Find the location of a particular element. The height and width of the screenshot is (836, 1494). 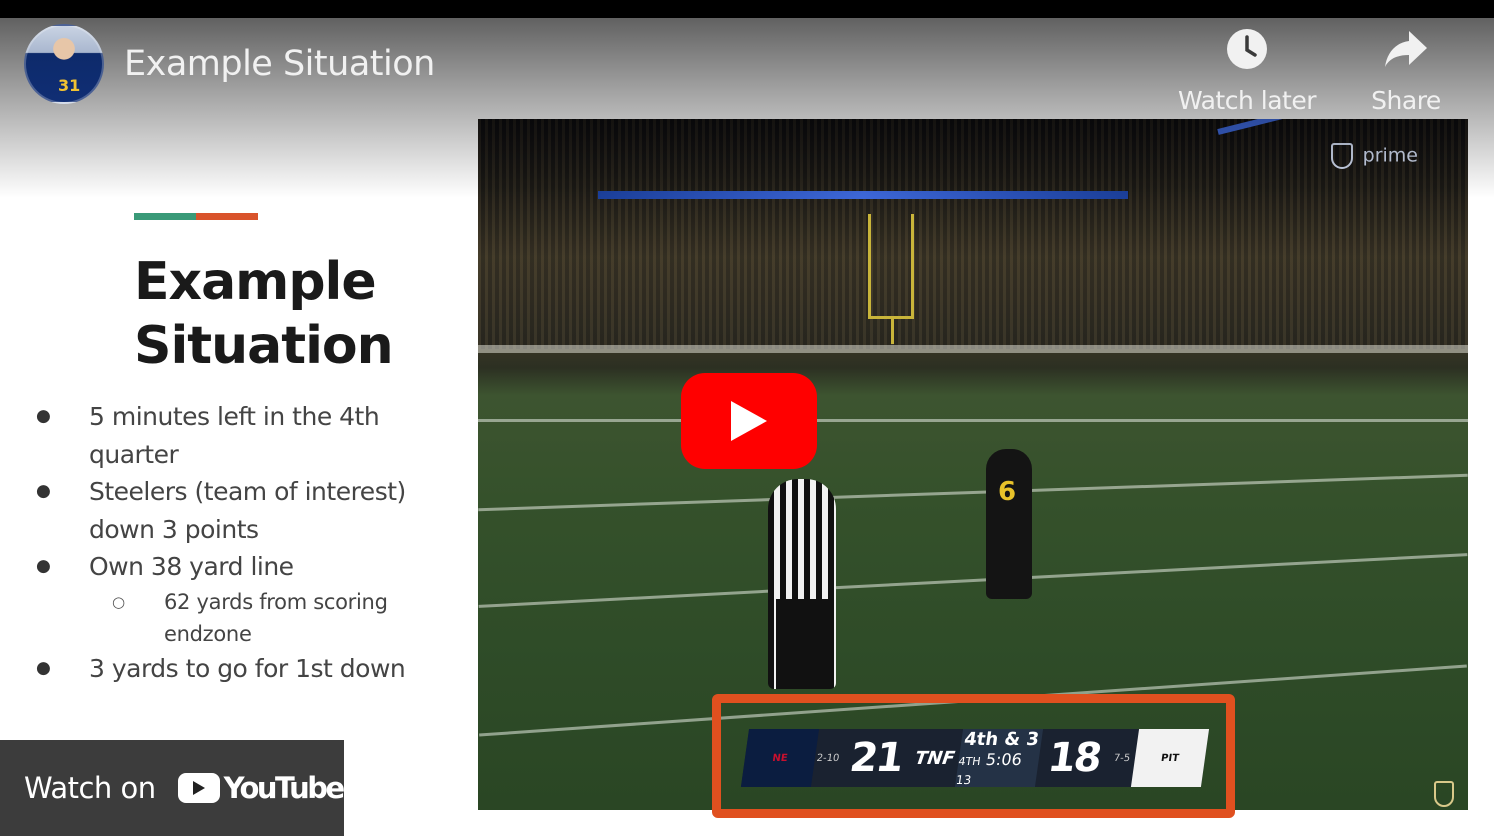

away-record: 2-10 is located at coordinates (828, 758).